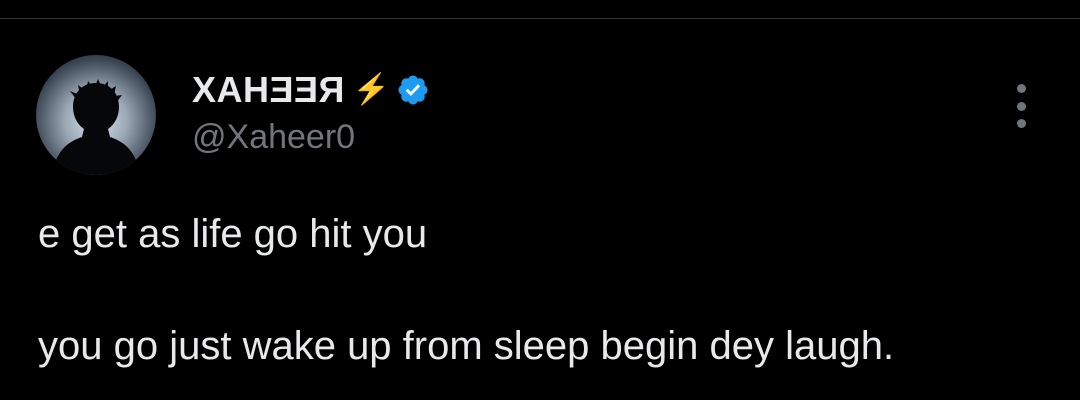 The width and height of the screenshot is (1080, 400). I want to click on display-name: XAHƎƎЯ, so click(268, 90).